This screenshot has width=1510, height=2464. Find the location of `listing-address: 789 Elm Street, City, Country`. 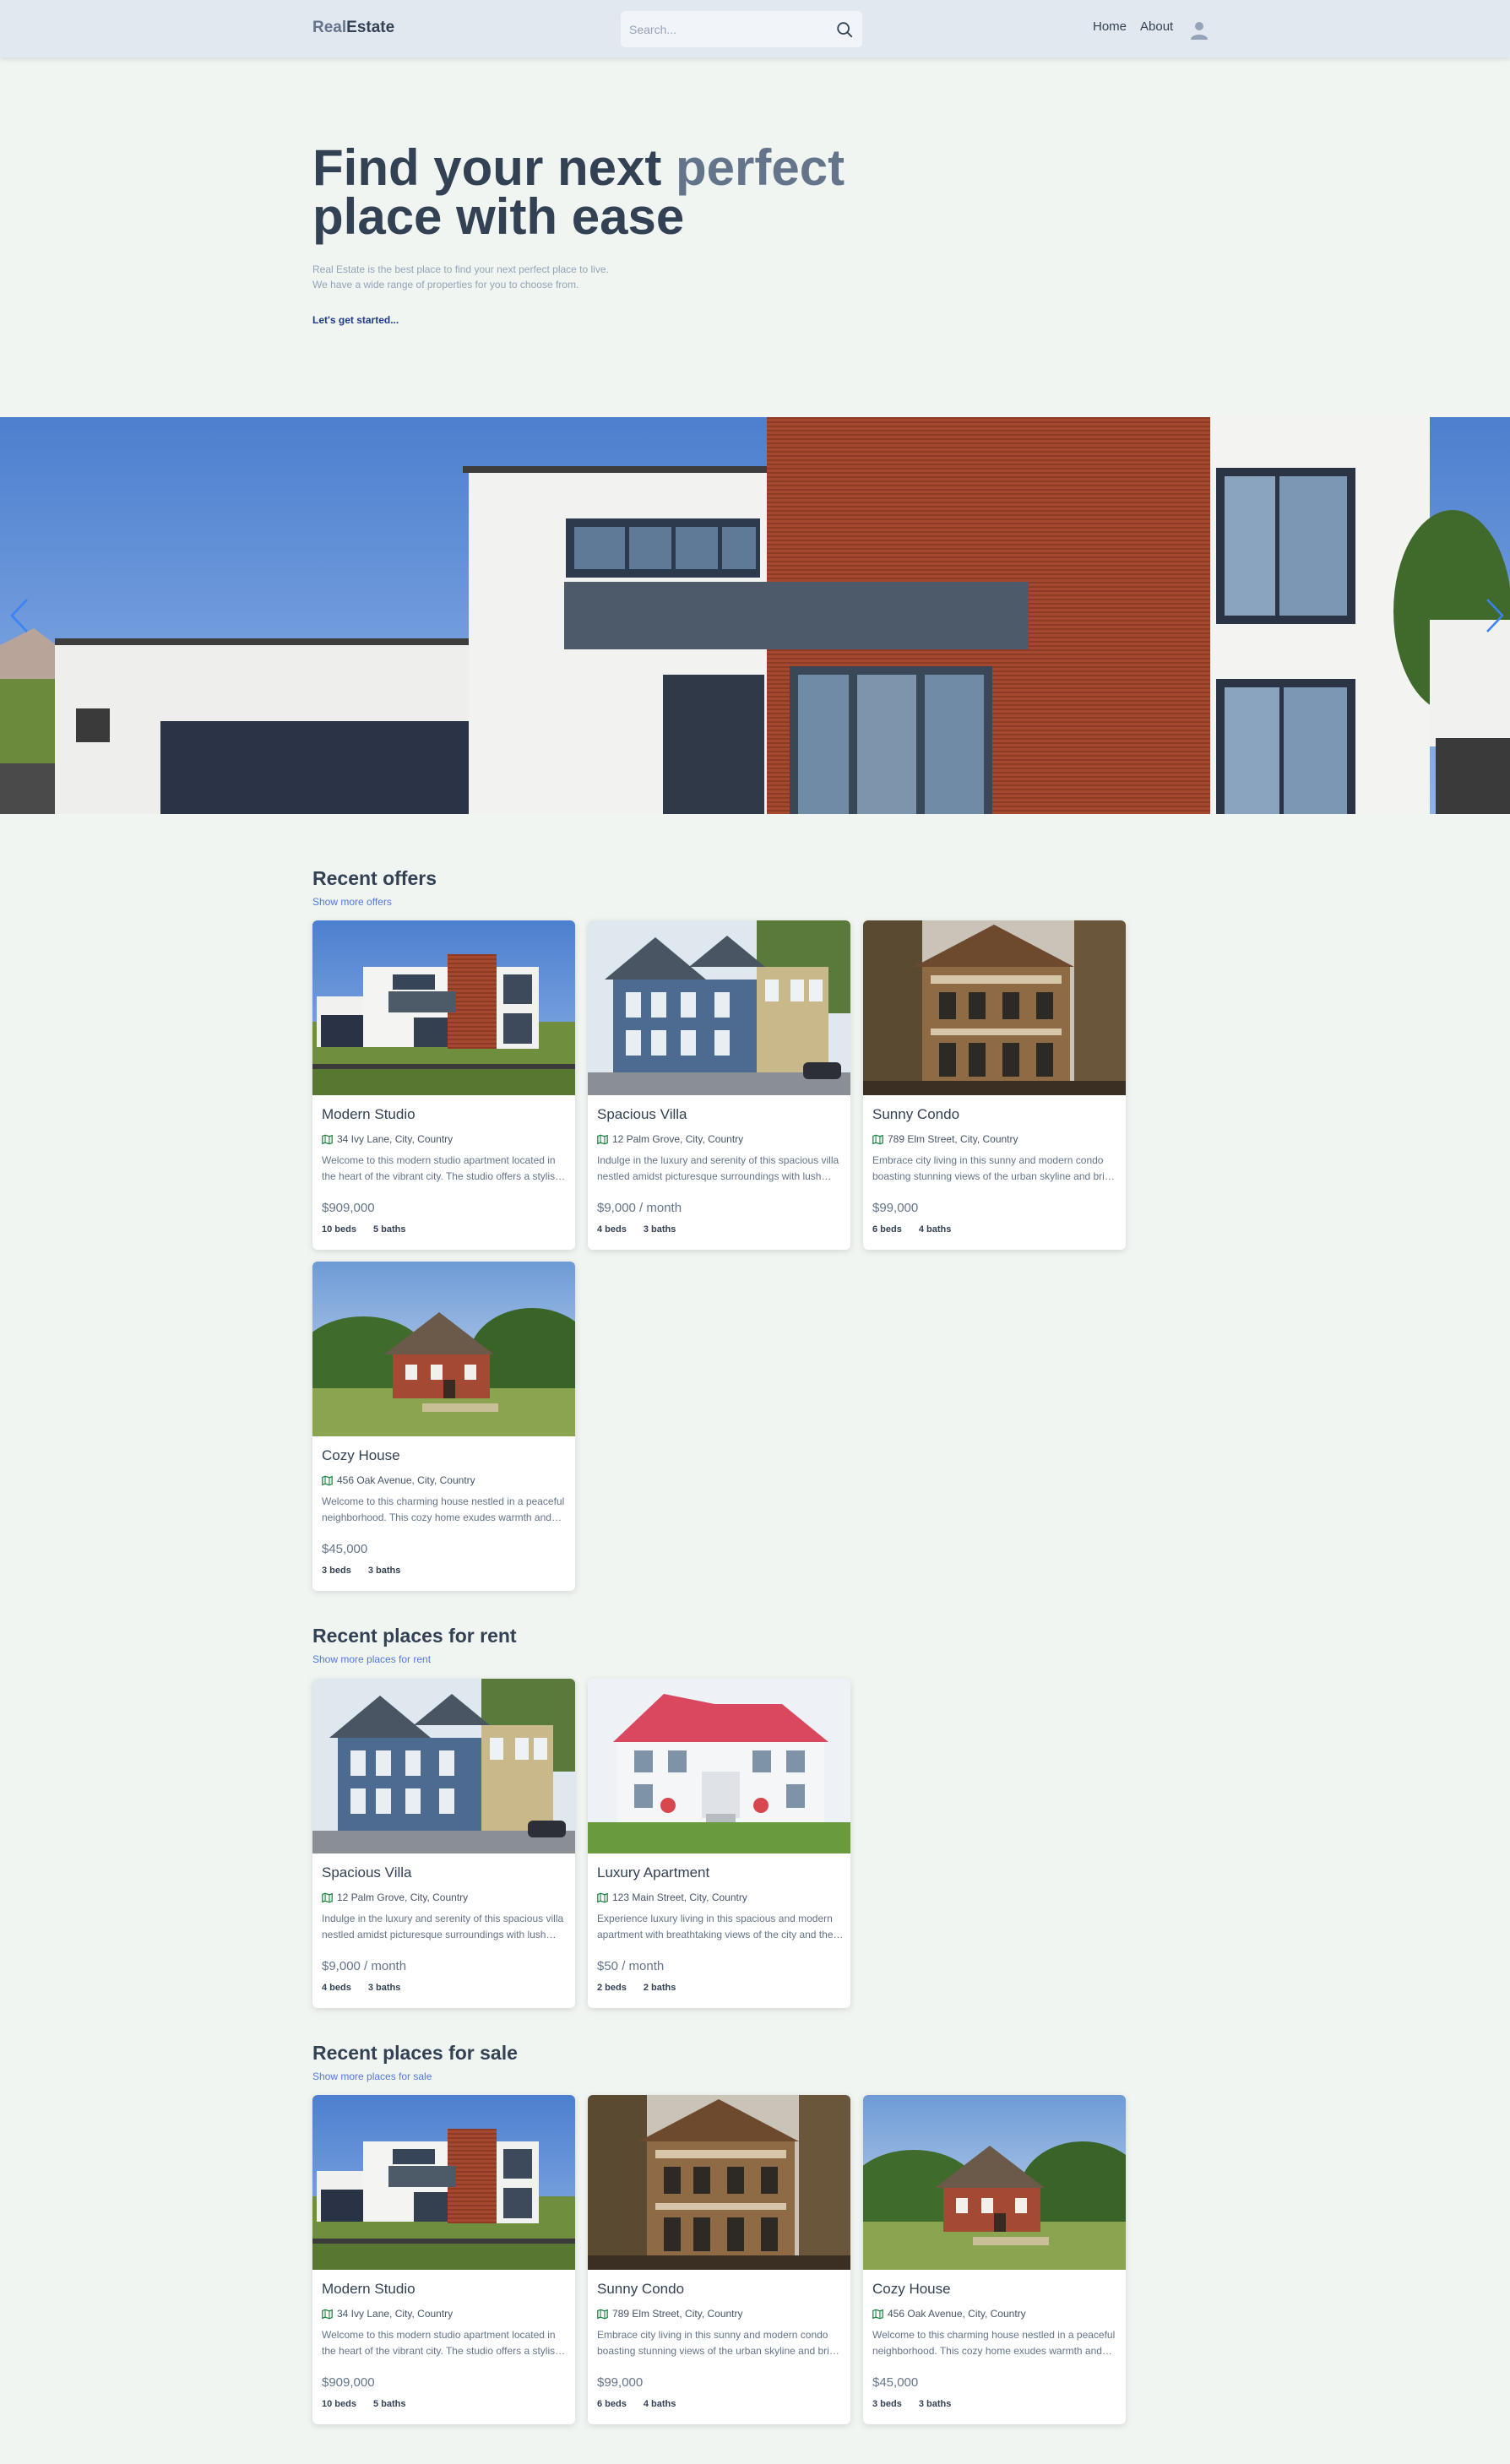

listing-address: 789 Elm Street, City, Country is located at coordinates (945, 1139).